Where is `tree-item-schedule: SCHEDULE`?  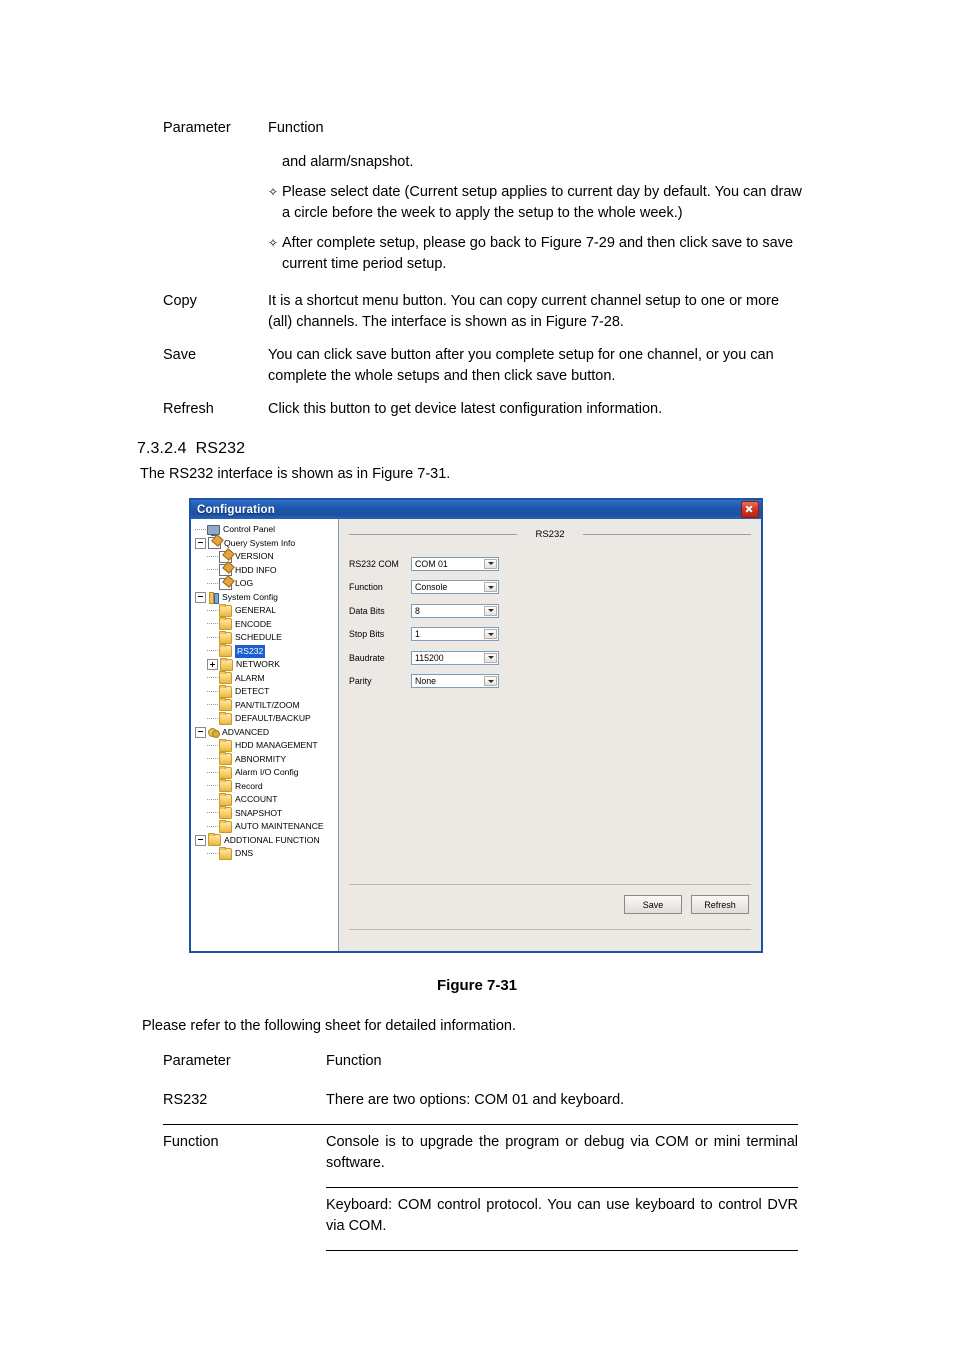 tree-item-schedule: SCHEDULE is located at coordinates (265, 637).